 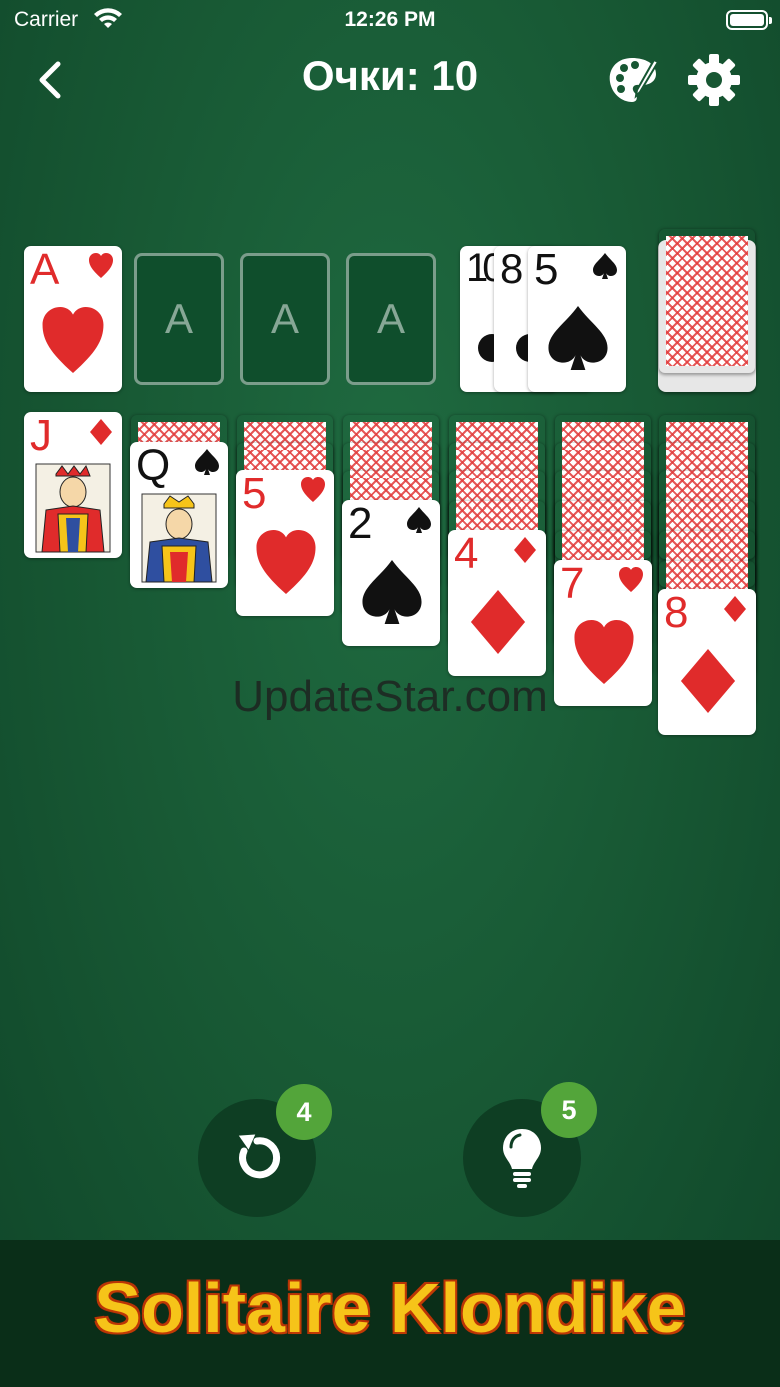 I want to click on jack-face-icon, so click(x=73, y=508).